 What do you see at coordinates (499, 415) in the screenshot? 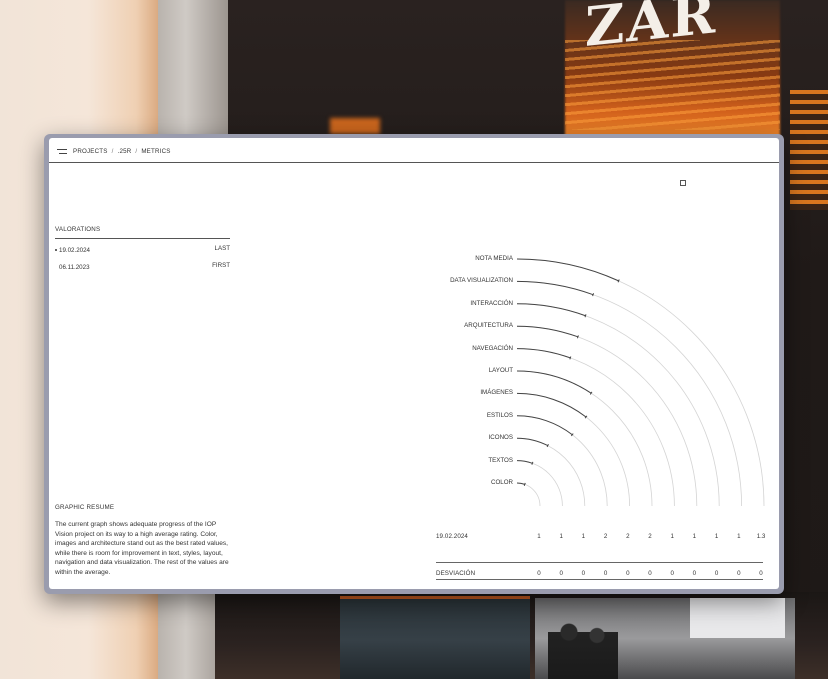
I see `category-label: ESTILOS` at bounding box center [499, 415].